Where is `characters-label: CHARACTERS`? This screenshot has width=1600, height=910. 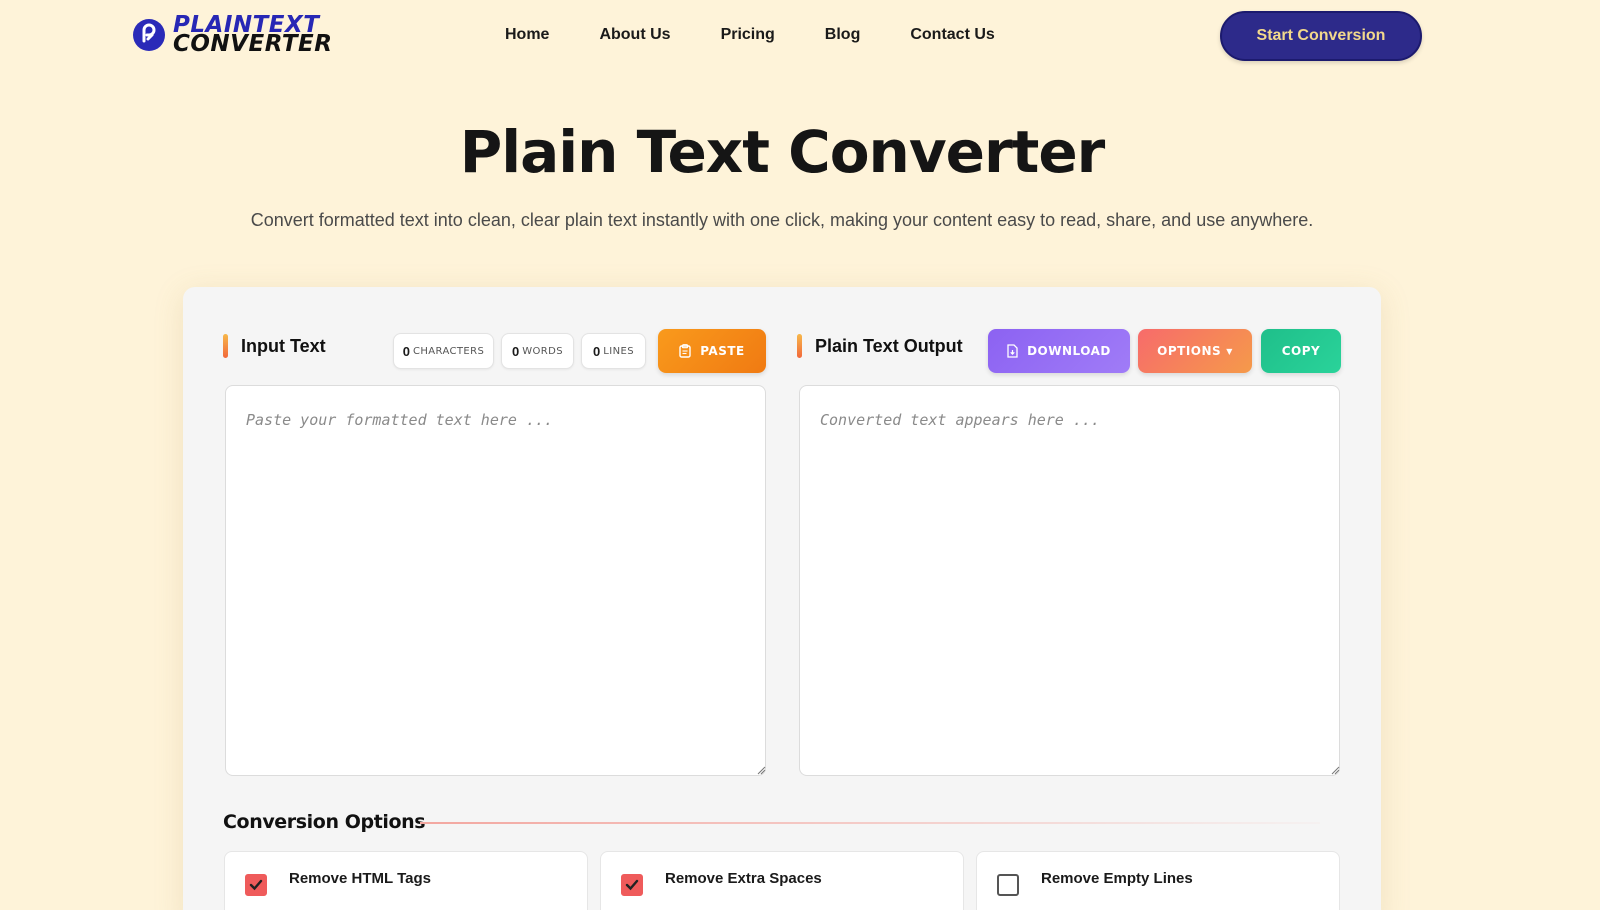 characters-label: CHARACTERS is located at coordinates (448, 351).